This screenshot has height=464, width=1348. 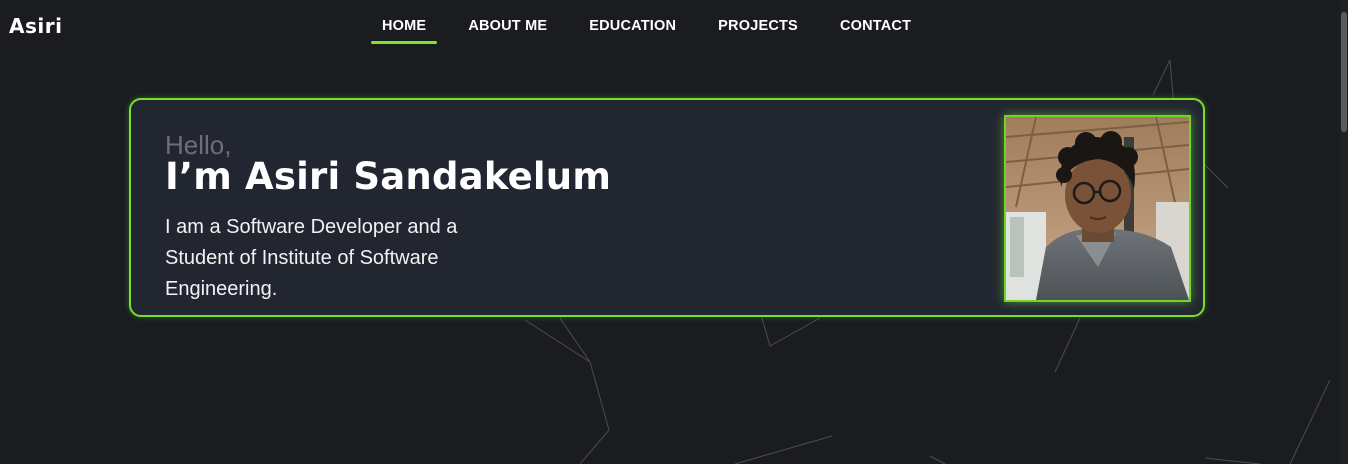 I want to click on main-nav: HOME ABOUT ME EDUCATION PROJECTS CONTACT, so click(x=646, y=27).